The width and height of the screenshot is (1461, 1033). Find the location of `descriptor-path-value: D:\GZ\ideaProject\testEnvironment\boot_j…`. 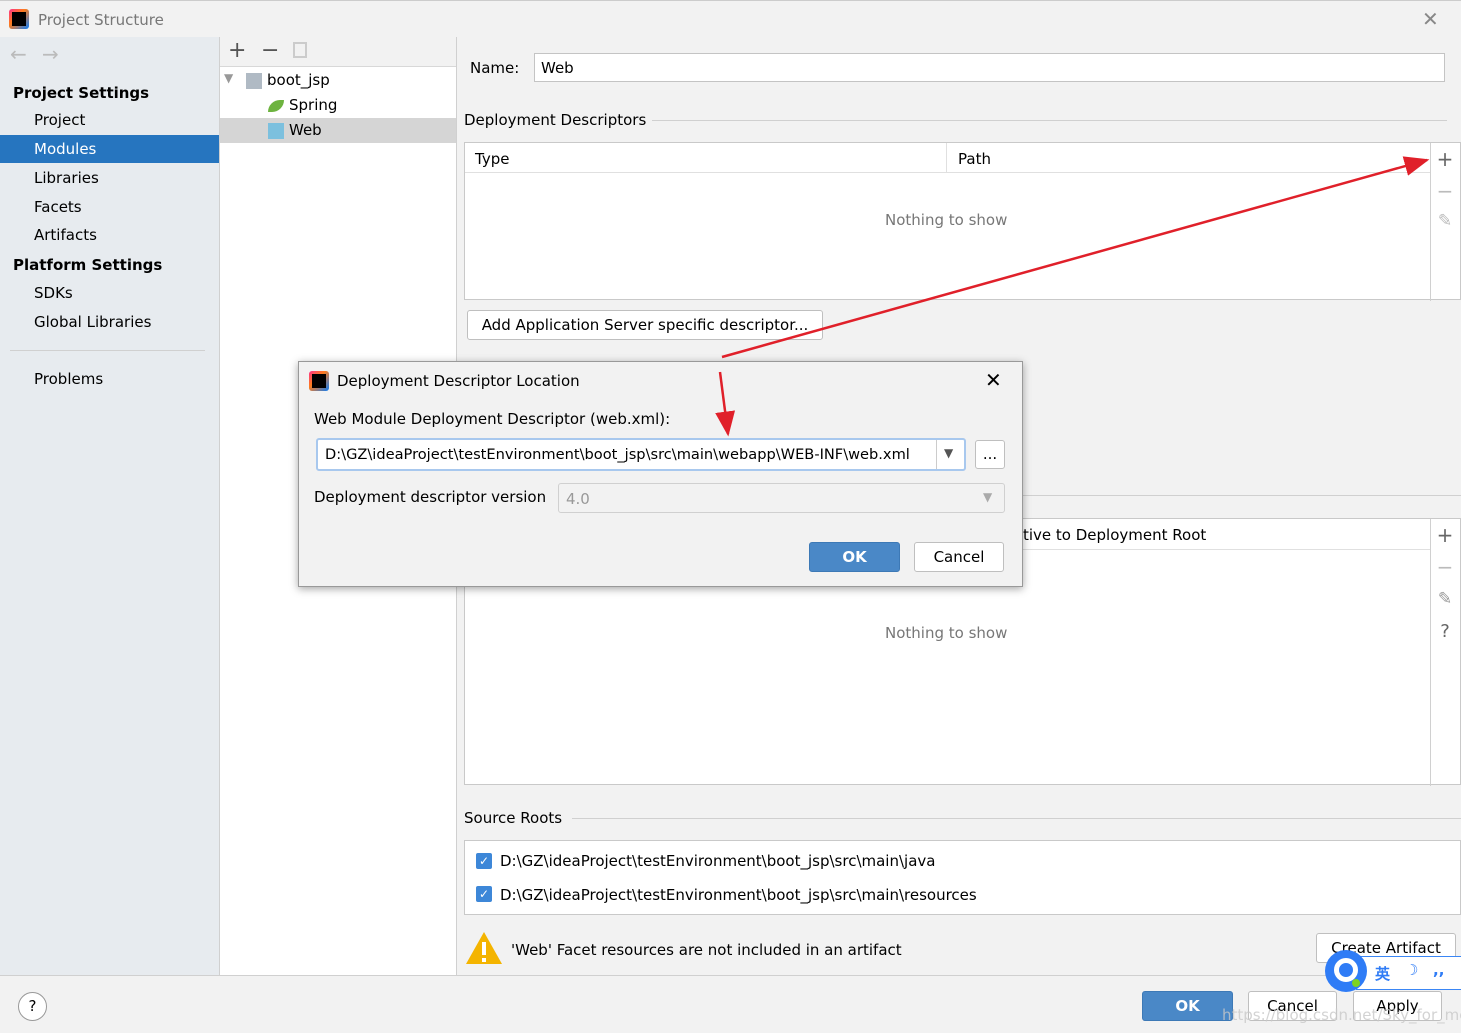

descriptor-path-value: D:\GZ\ideaProject\testEnvironment\boot_j… is located at coordinates (617, 454).